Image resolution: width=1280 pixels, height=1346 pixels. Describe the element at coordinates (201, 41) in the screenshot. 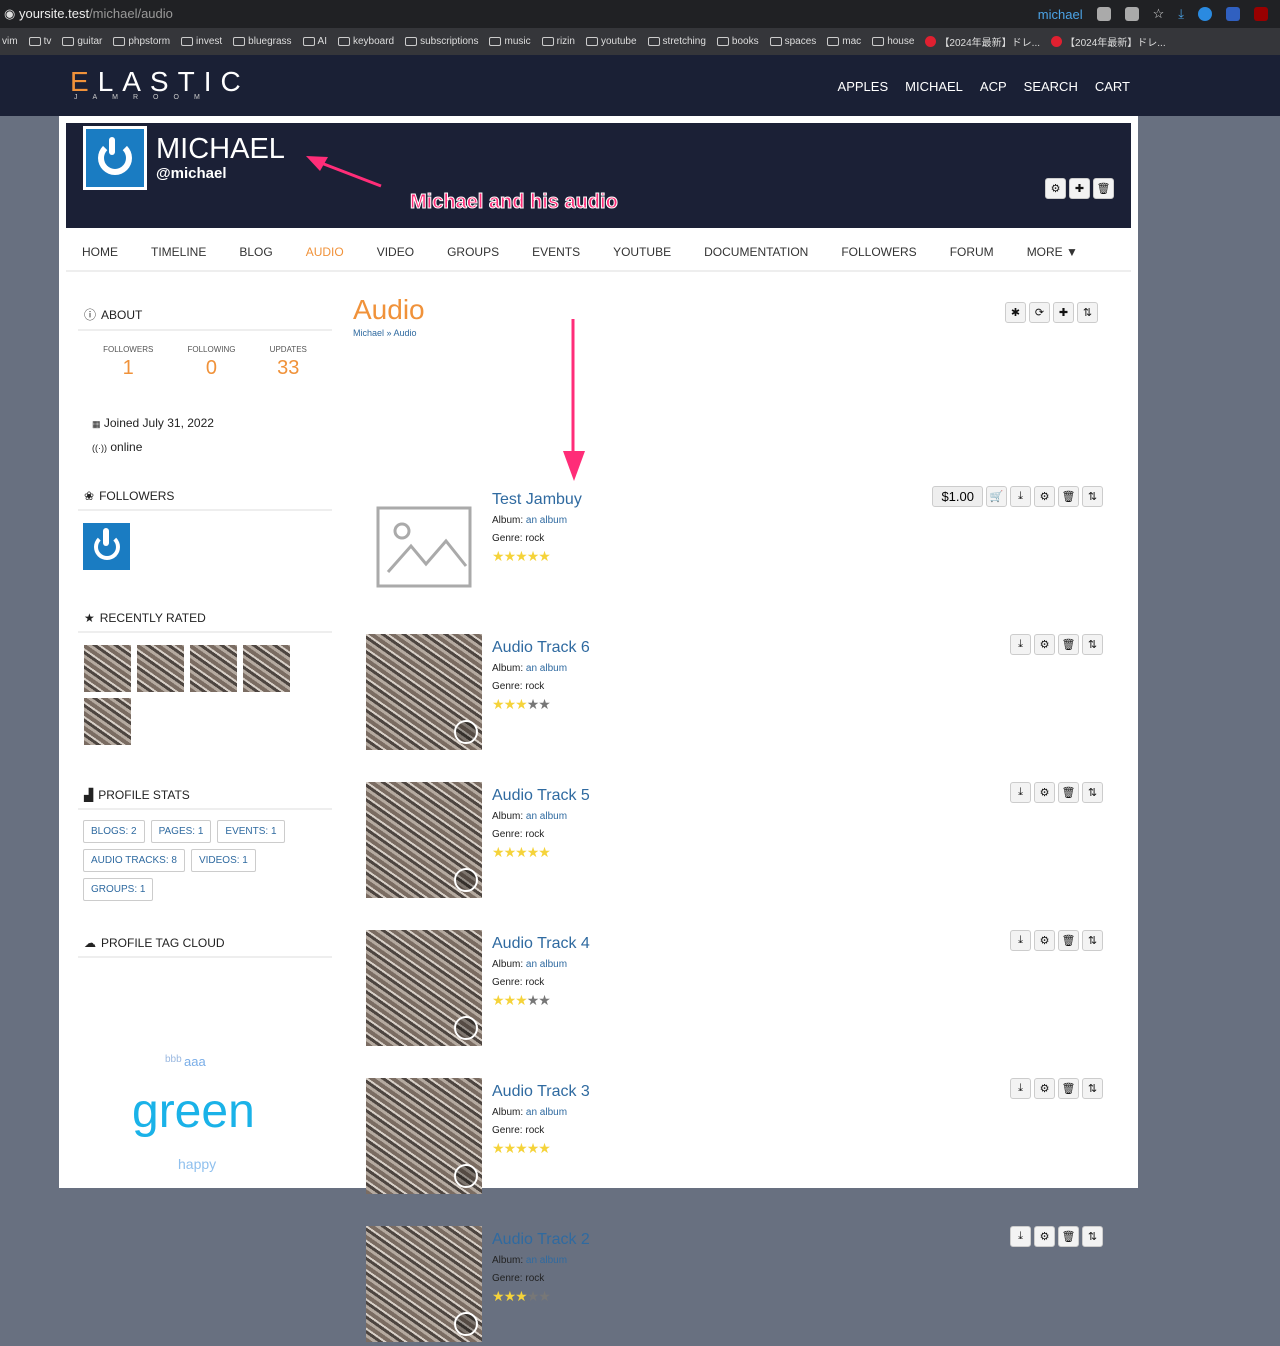

I see `bookmark-item: invest` at that location.